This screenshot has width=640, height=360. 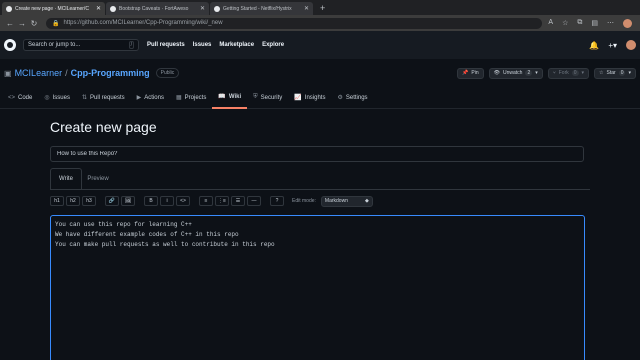 What do you see at coordinates (154, 8) in the screenshot?
I see `browser-tab-label: Bootstrap Caveats · FortAweso` at bounding box center [154, 8].